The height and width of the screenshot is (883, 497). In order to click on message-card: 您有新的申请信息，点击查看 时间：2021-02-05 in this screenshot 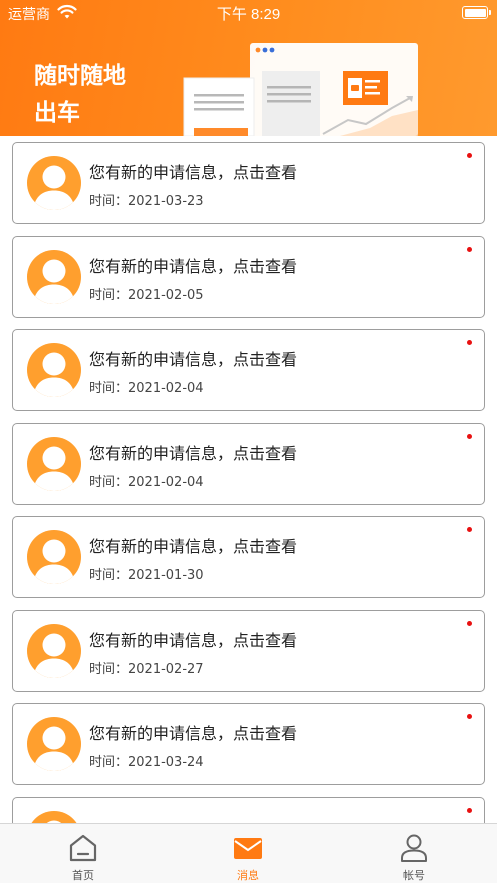, I will do `click(248, 276)`.